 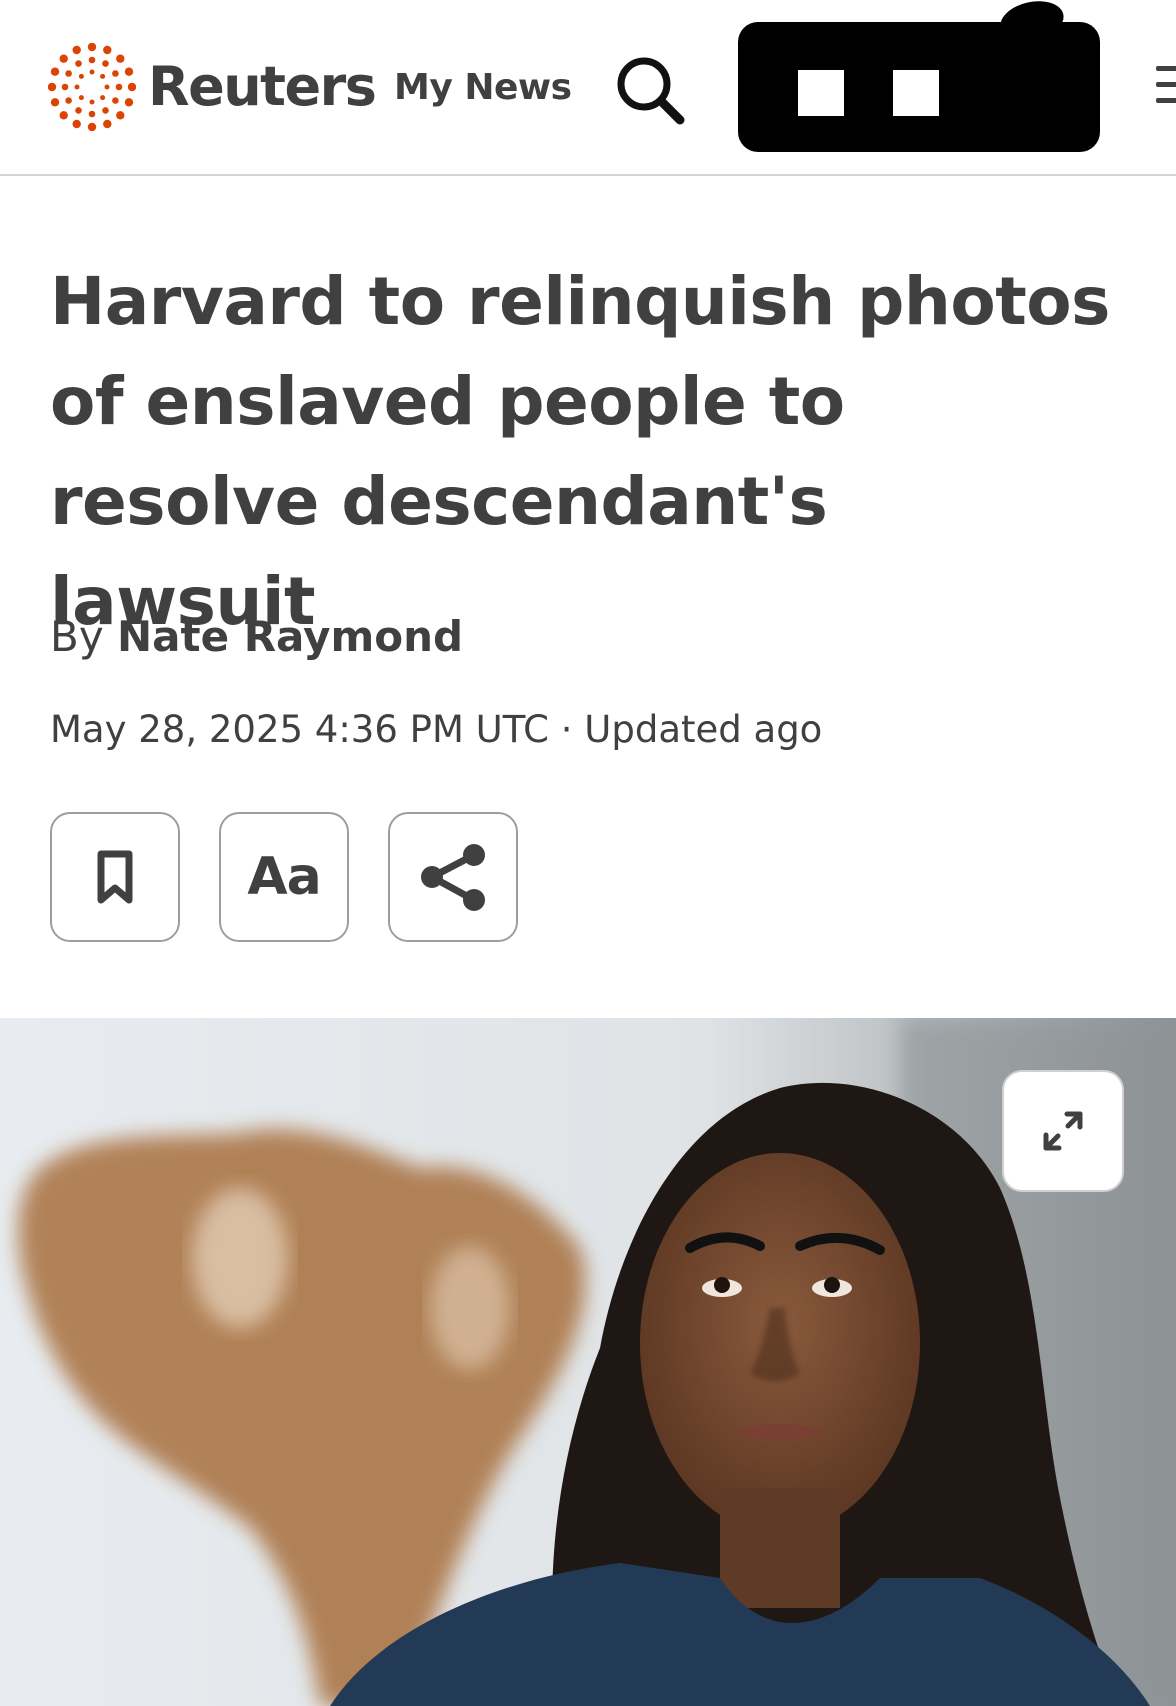 I want to click on text-size-label: Aa, so click(x=284, y=877).